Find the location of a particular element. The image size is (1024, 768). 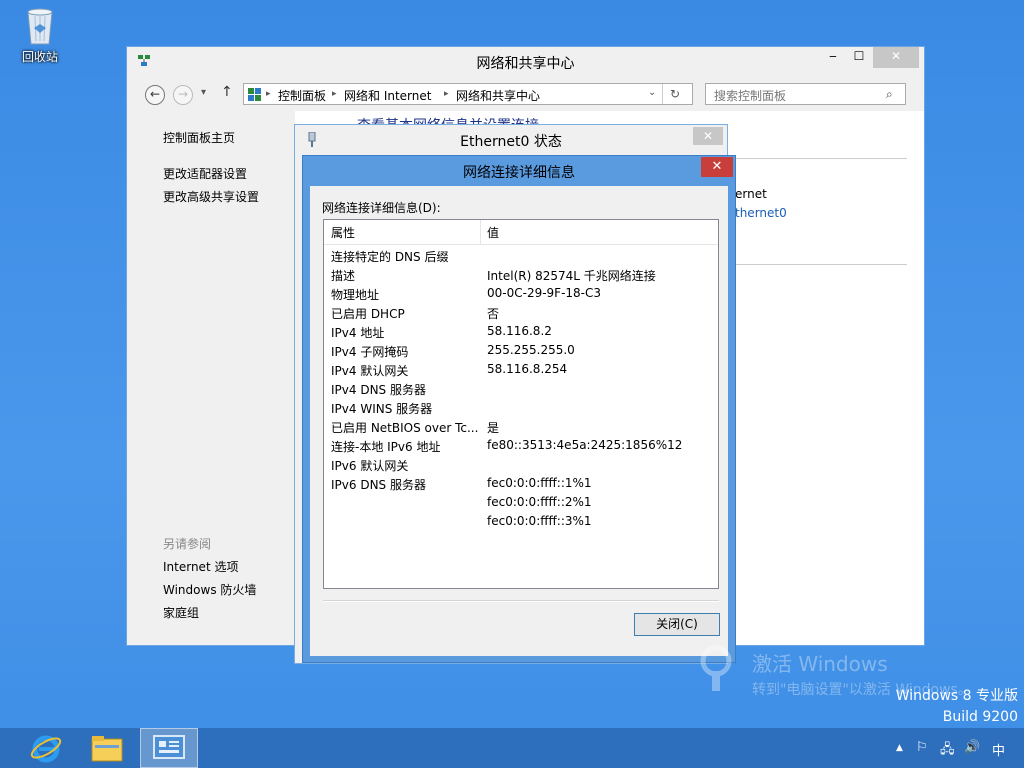

property-cell: 连接-本地 IPv6 地址 is located at coordinates (386, 447).